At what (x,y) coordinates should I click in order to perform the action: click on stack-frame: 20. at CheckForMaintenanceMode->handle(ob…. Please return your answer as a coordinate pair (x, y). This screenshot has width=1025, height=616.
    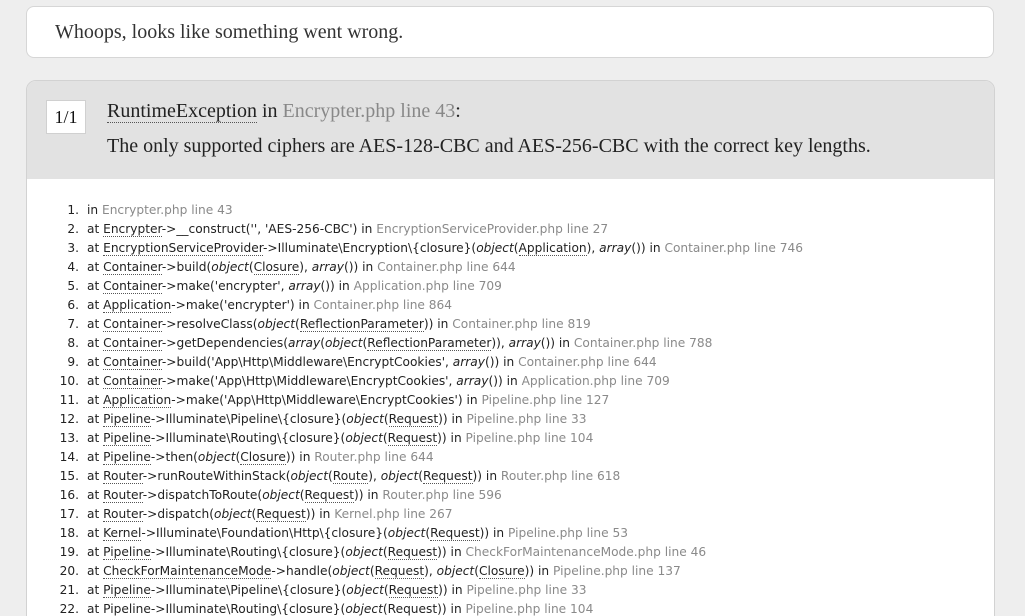
    Looking at the image, I should click on (430, 571).